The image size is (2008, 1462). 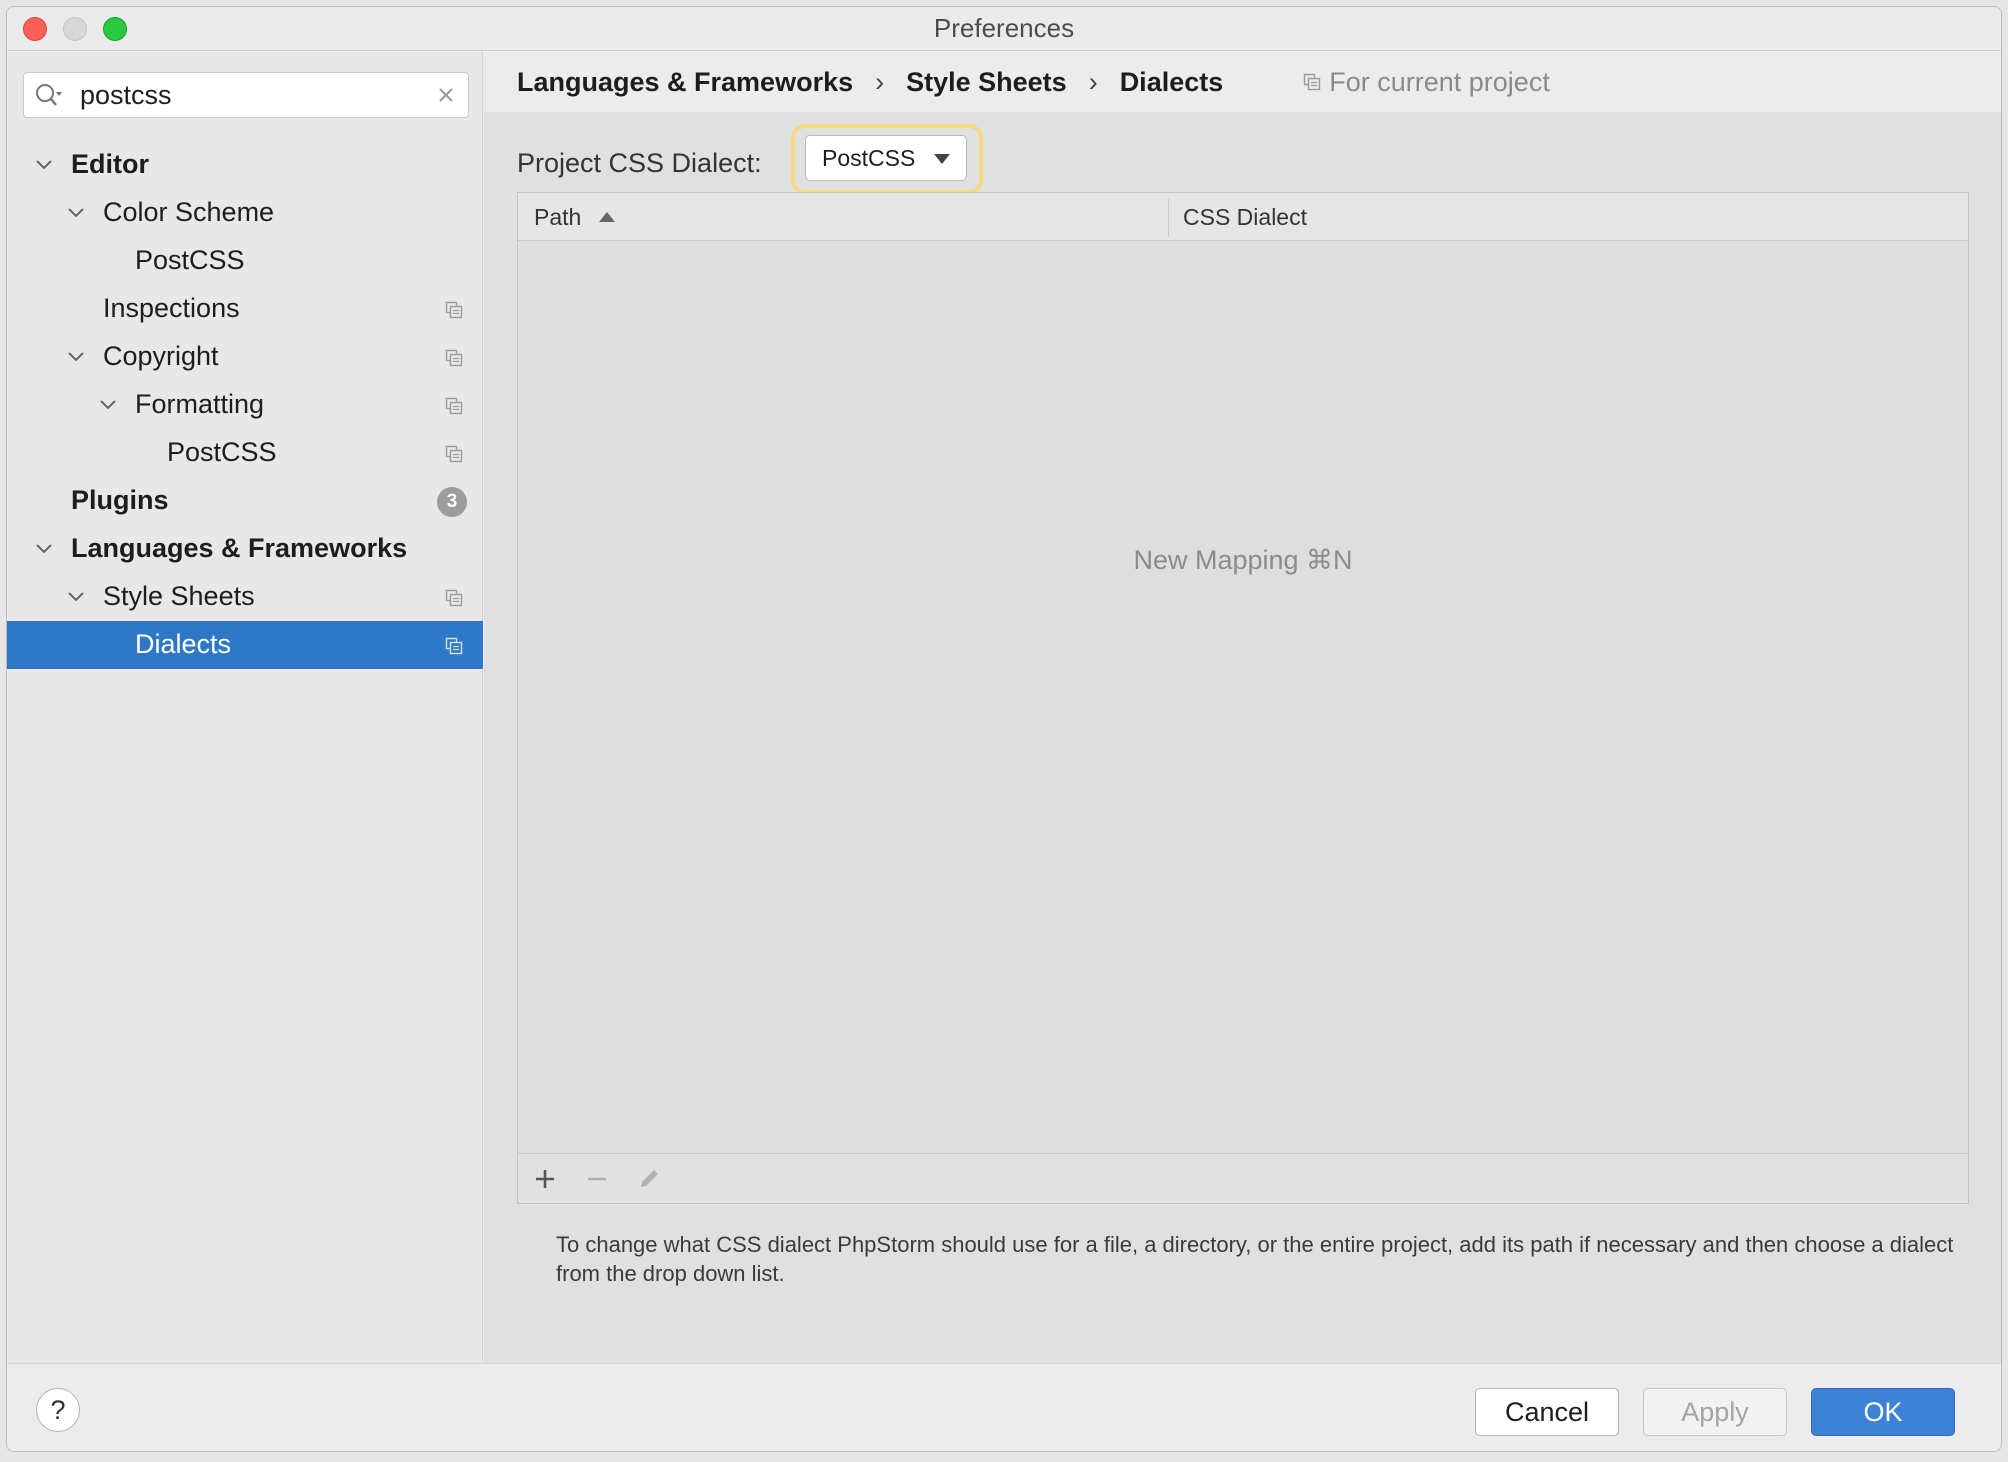 I want to click on table-toolbar, so click(x=1243, y=1178).